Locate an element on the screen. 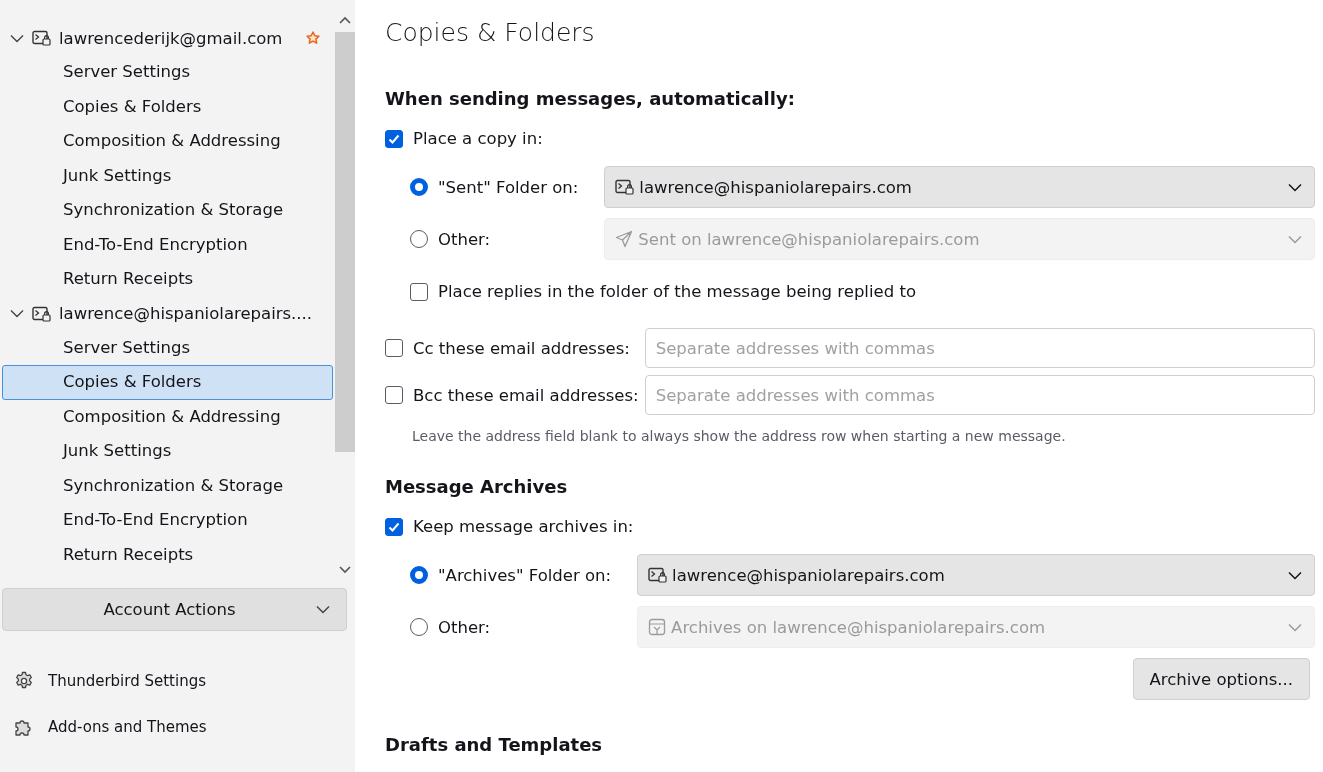 The image size is (1323, 772). scrollbar-thumb is located at coordinates (345, 242).